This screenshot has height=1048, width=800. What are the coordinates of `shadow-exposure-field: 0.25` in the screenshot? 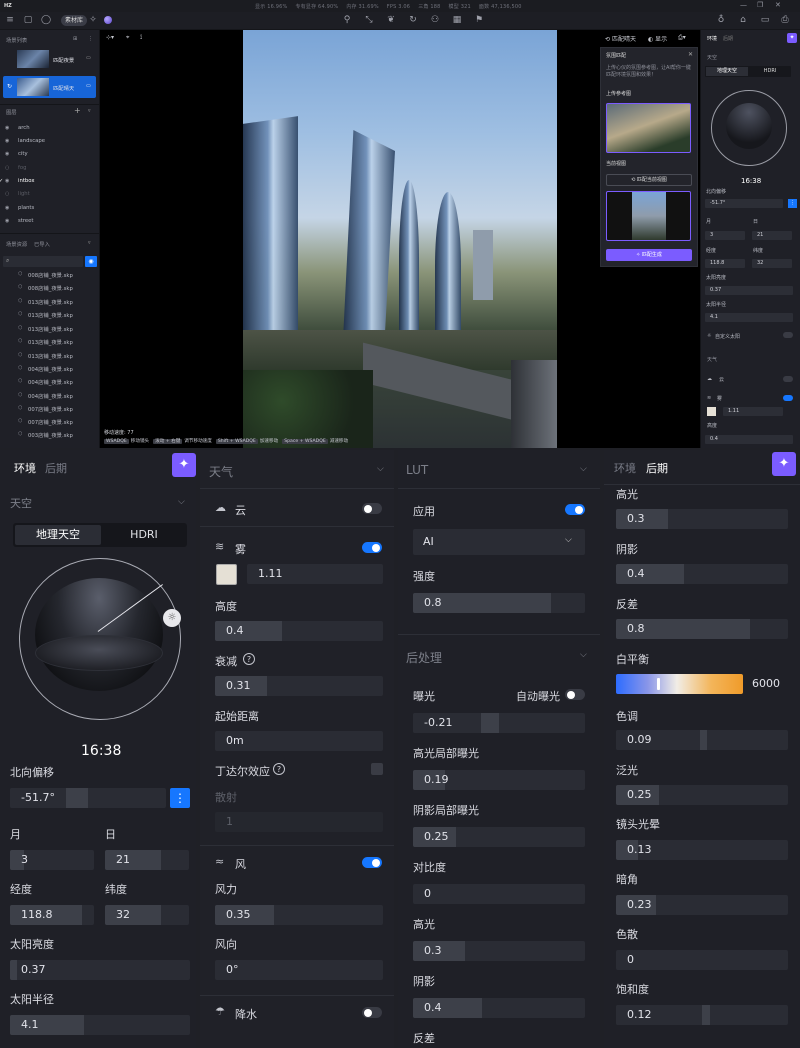 It's located at (499, 837).